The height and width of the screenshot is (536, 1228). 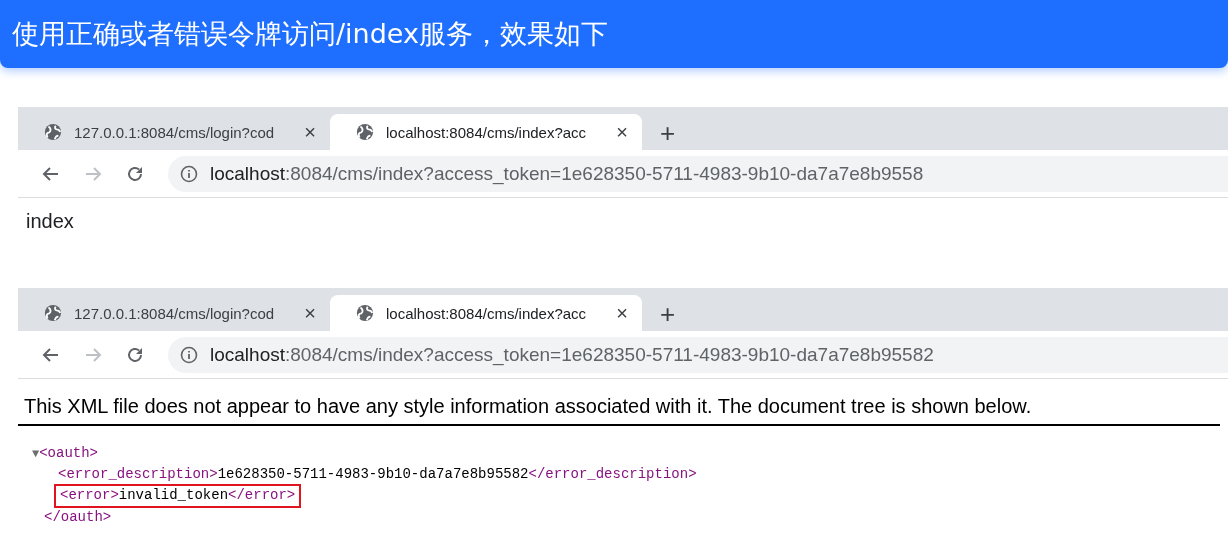 What do you see at coordinates (50, 221) in the screenshot?
I see `page-text: index` at bounding box center [50, 221].